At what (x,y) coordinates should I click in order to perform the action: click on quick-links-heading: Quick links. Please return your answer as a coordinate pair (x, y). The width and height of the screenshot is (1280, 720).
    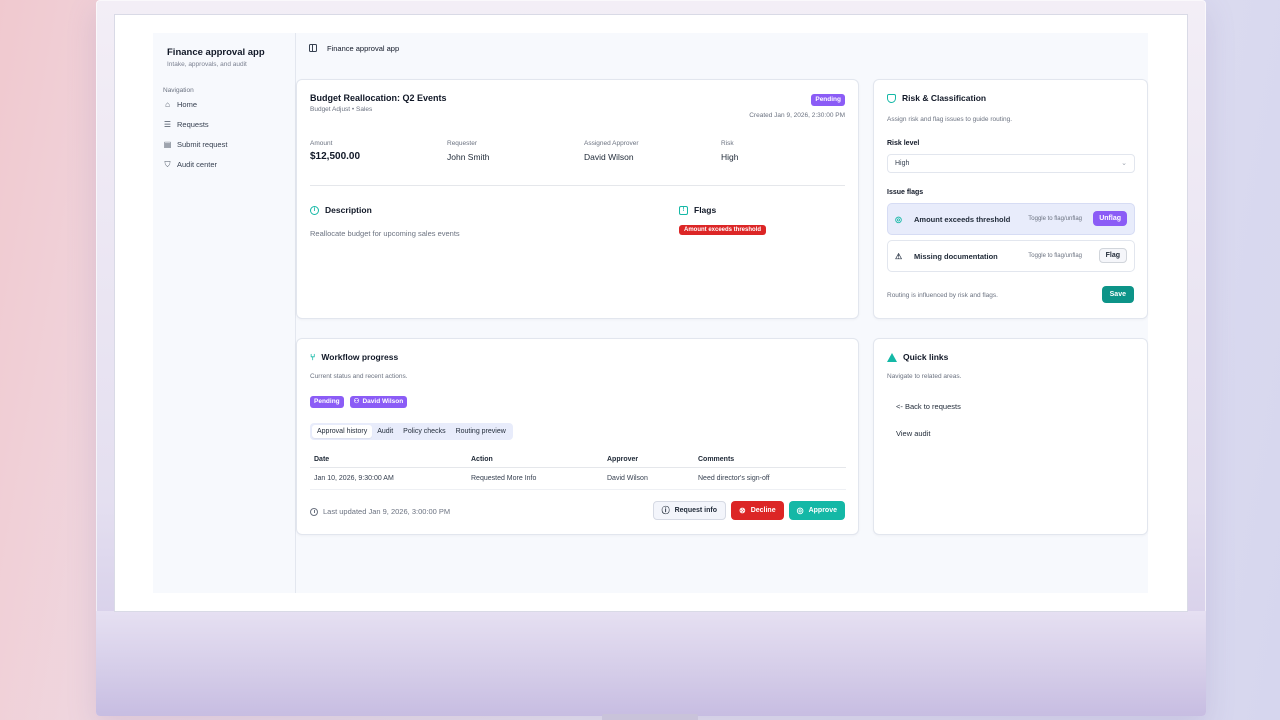
    Looking at the image, I should click on (917, 357).